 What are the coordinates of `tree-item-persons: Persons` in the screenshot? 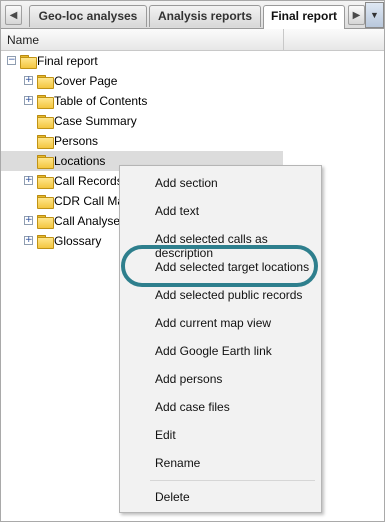 It's located at (142, 141).